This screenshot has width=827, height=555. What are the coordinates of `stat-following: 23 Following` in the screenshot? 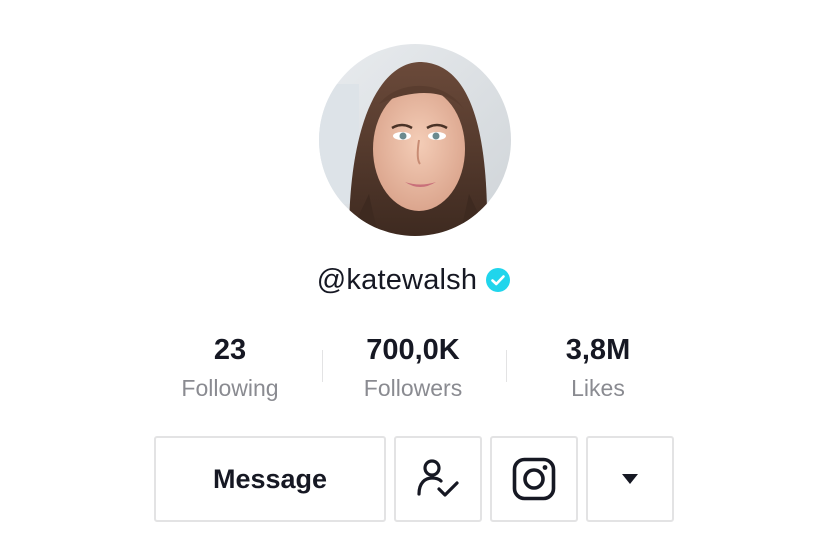 It's located at (230, 368).